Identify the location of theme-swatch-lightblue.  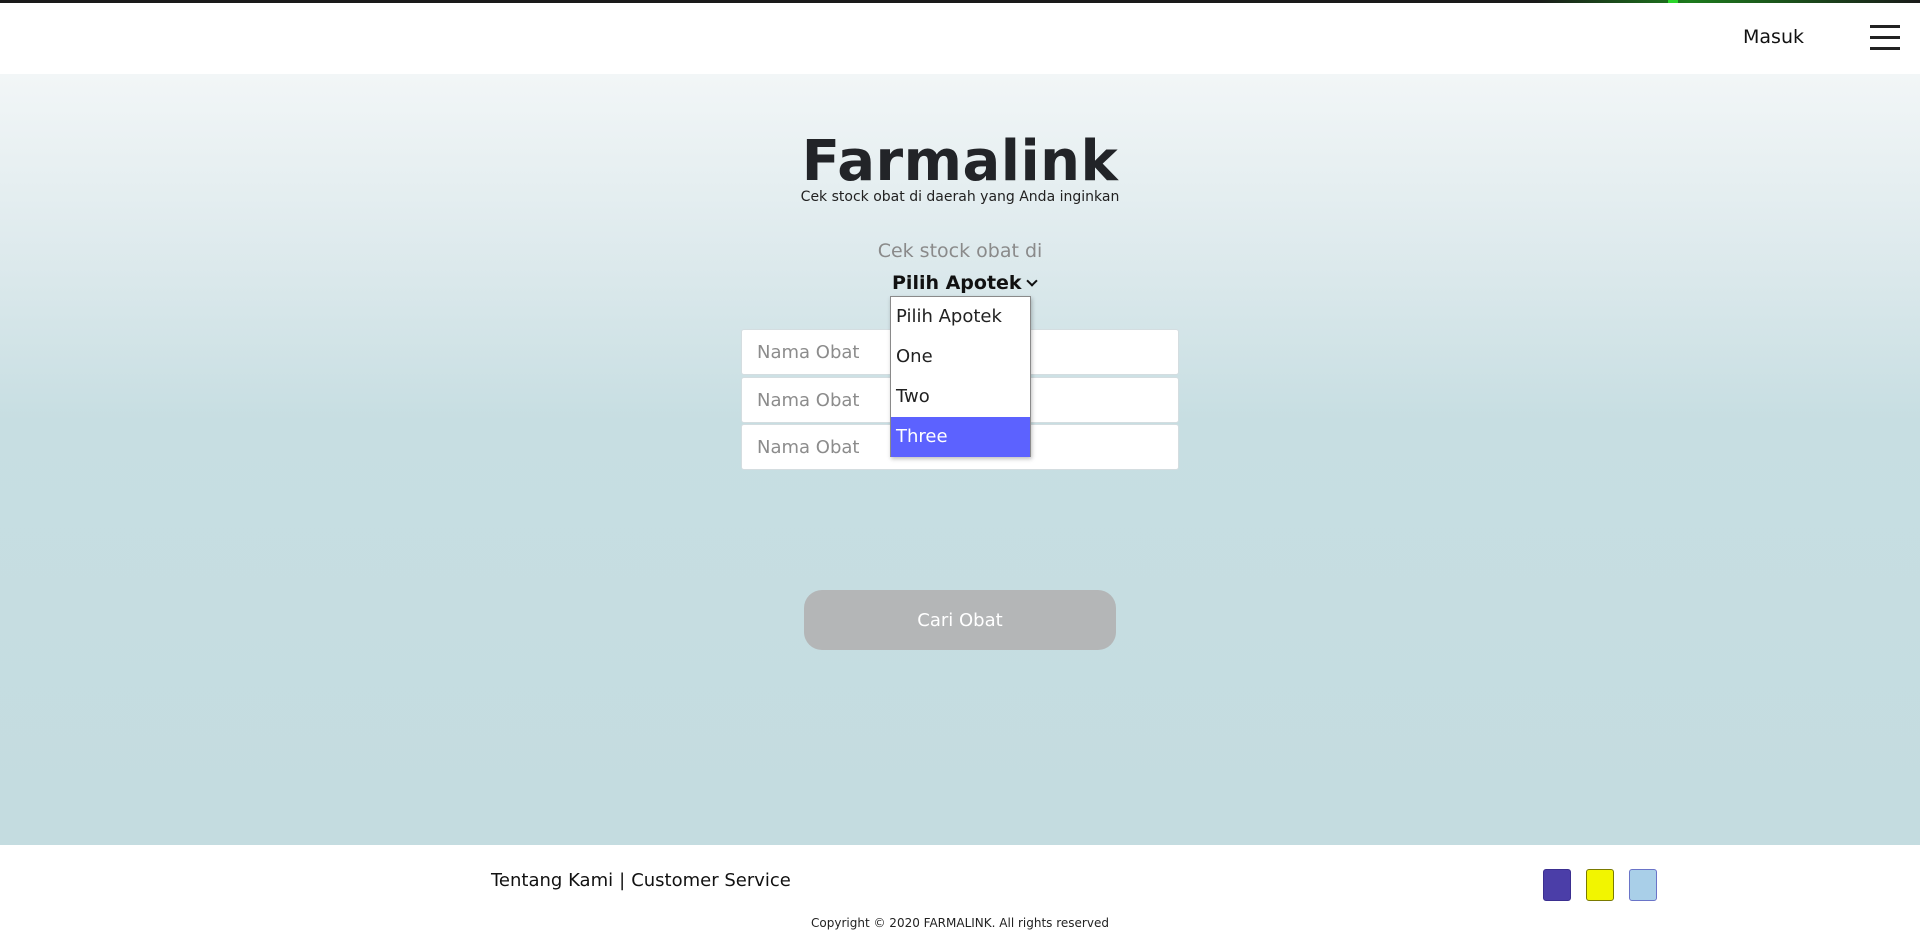
(1643, 885).